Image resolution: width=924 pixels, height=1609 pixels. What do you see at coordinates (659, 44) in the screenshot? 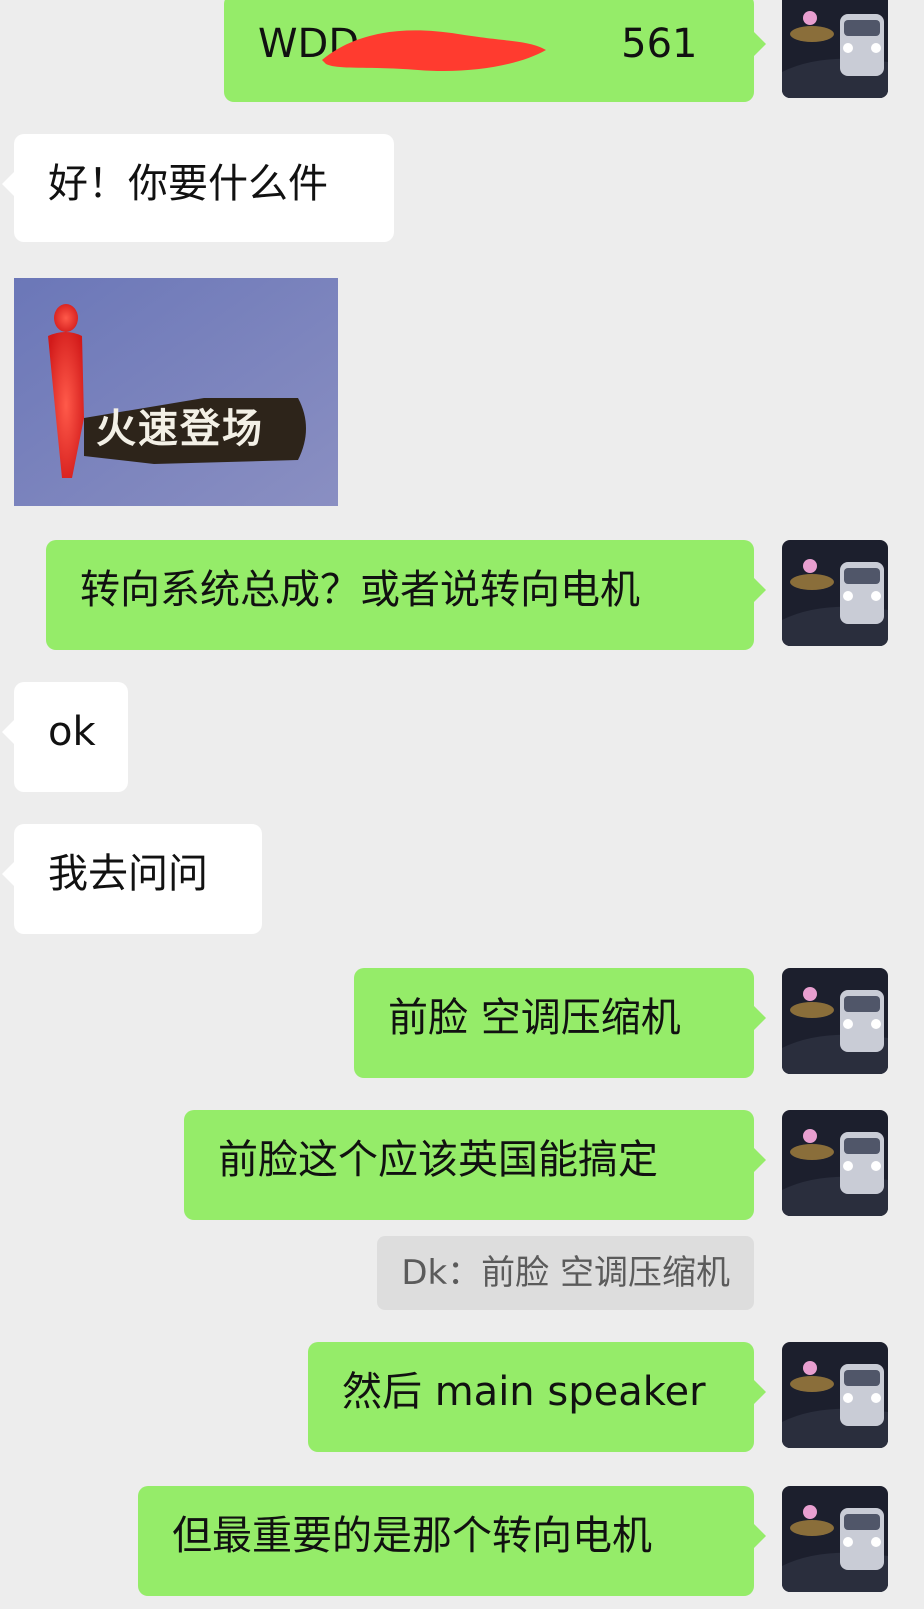
I see `message-text-tail: 561` at bounding box center [659, 44].